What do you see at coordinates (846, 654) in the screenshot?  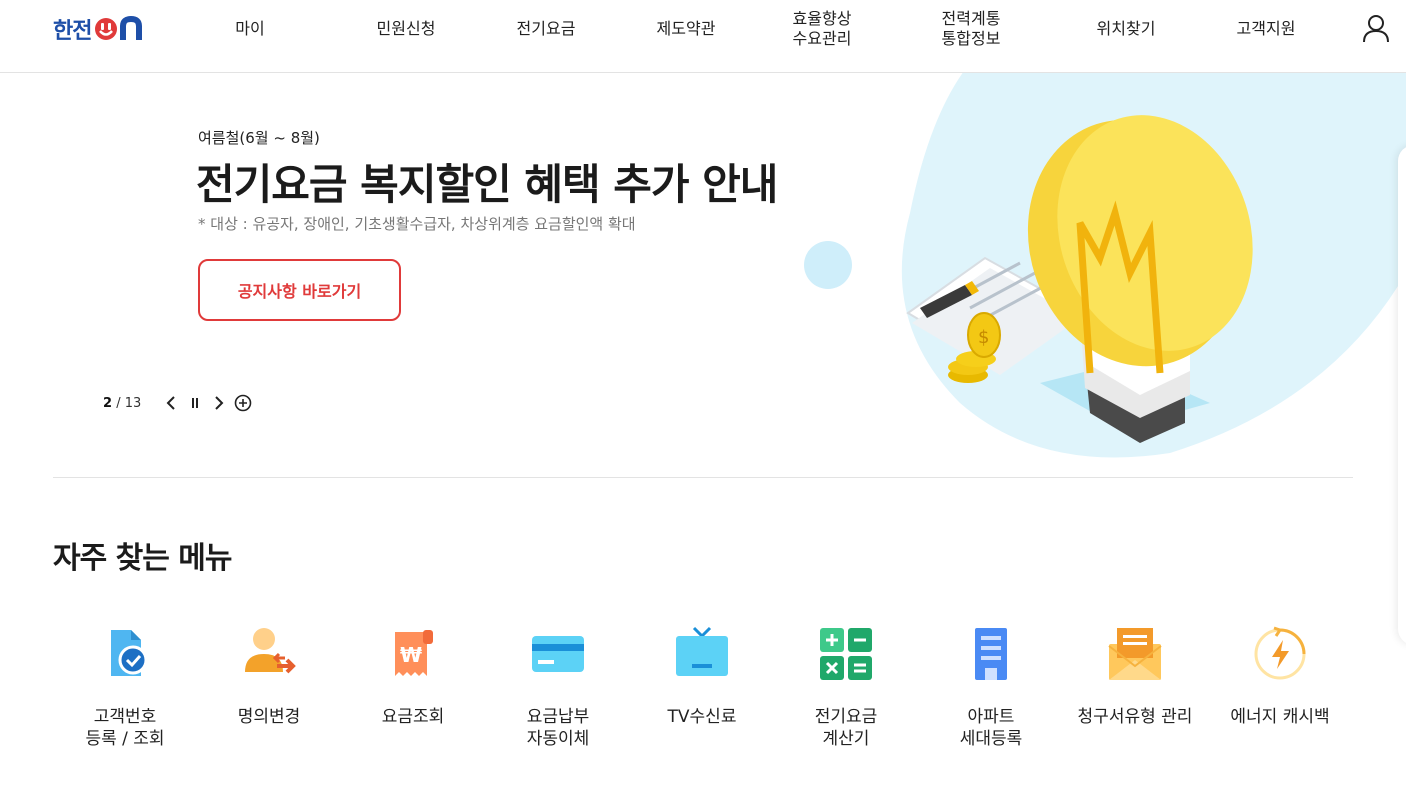 I see `calculator-icon` at bounding box center [846, 654].